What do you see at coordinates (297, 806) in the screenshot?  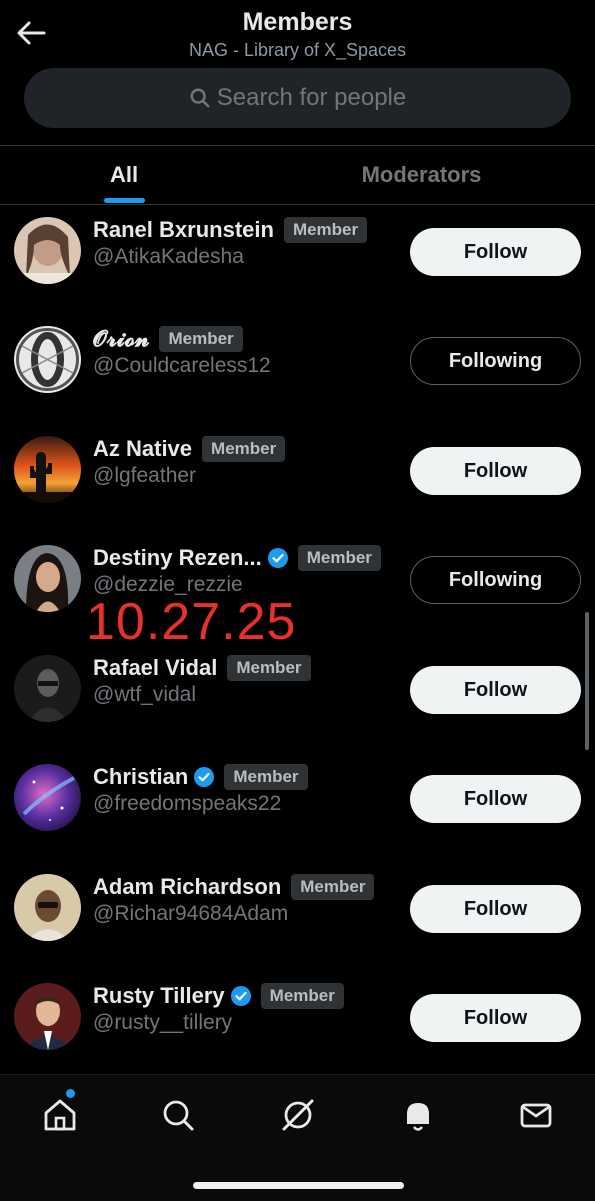 I see `member-row: Christian Member @freedomspeaks22 Follow` at bounding box center [297, 806].